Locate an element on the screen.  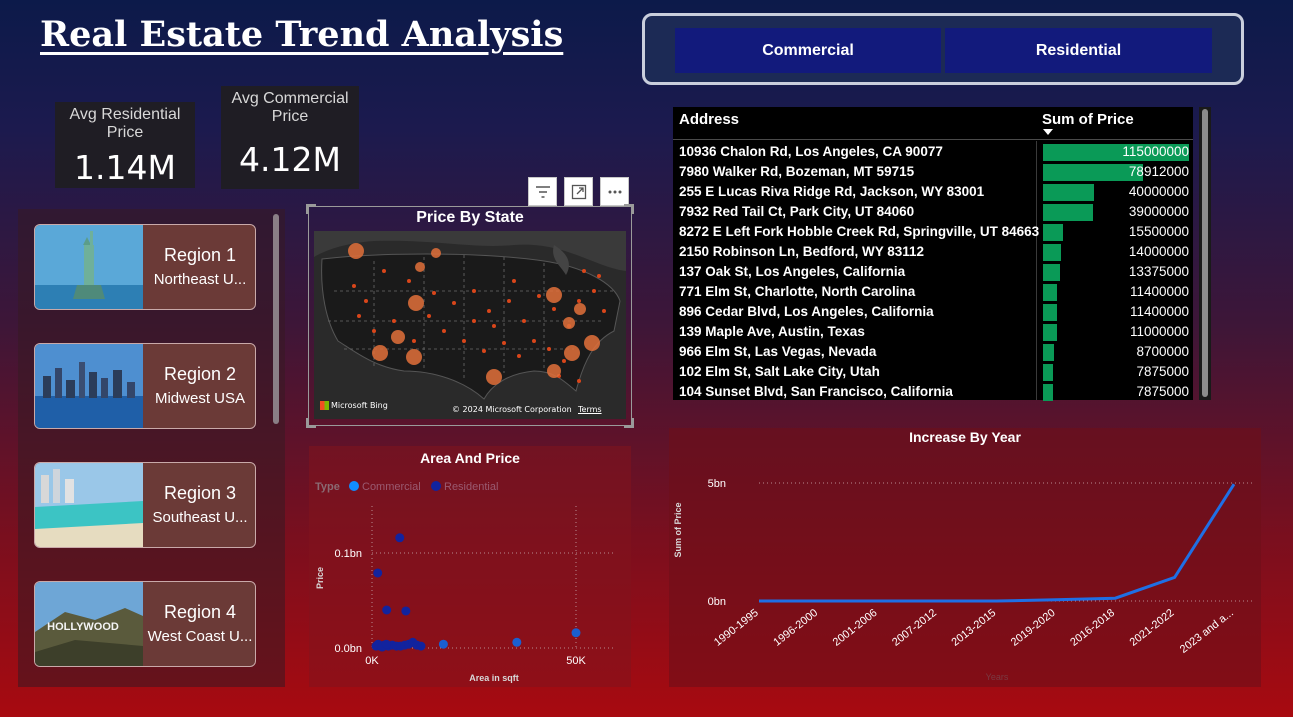
legend-residential-marker is located at coordinates (436, 486).